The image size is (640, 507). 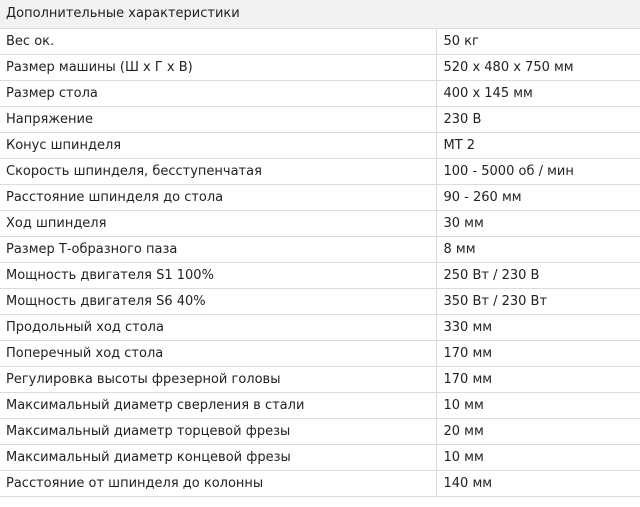 I want to click on spec-value: 250 Вт / 230 В, so click(x=537, y=275).